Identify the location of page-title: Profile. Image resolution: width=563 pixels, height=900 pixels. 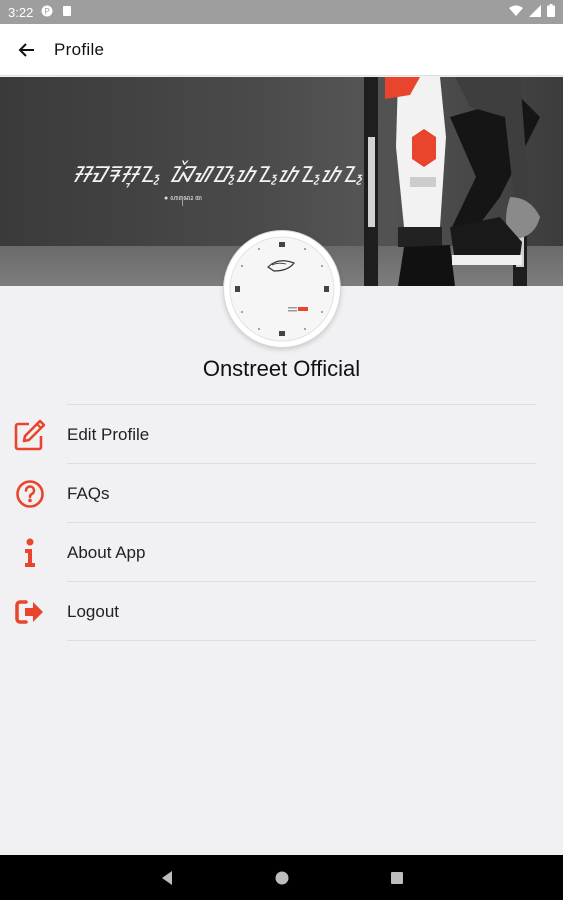
(79, 49).